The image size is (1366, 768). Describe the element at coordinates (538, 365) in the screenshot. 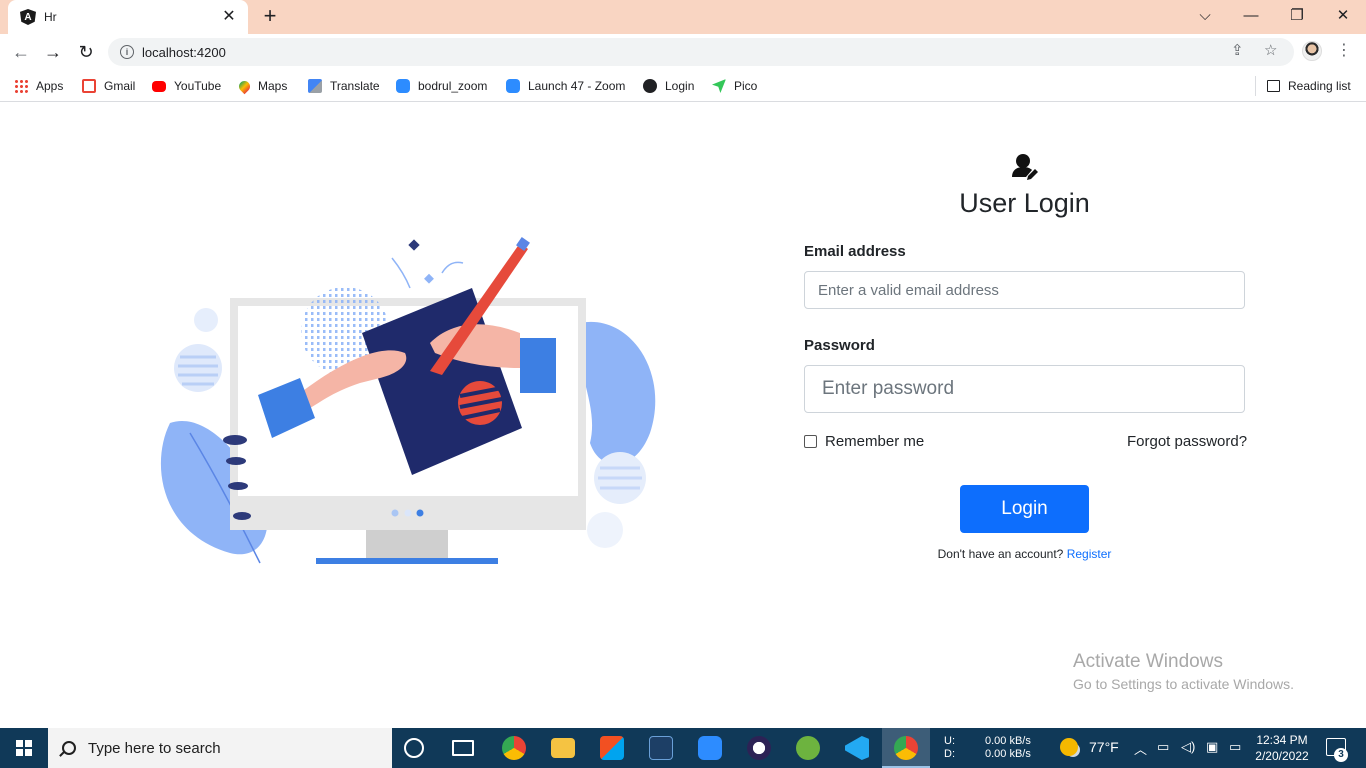

I see `right-sleeve` at that location.